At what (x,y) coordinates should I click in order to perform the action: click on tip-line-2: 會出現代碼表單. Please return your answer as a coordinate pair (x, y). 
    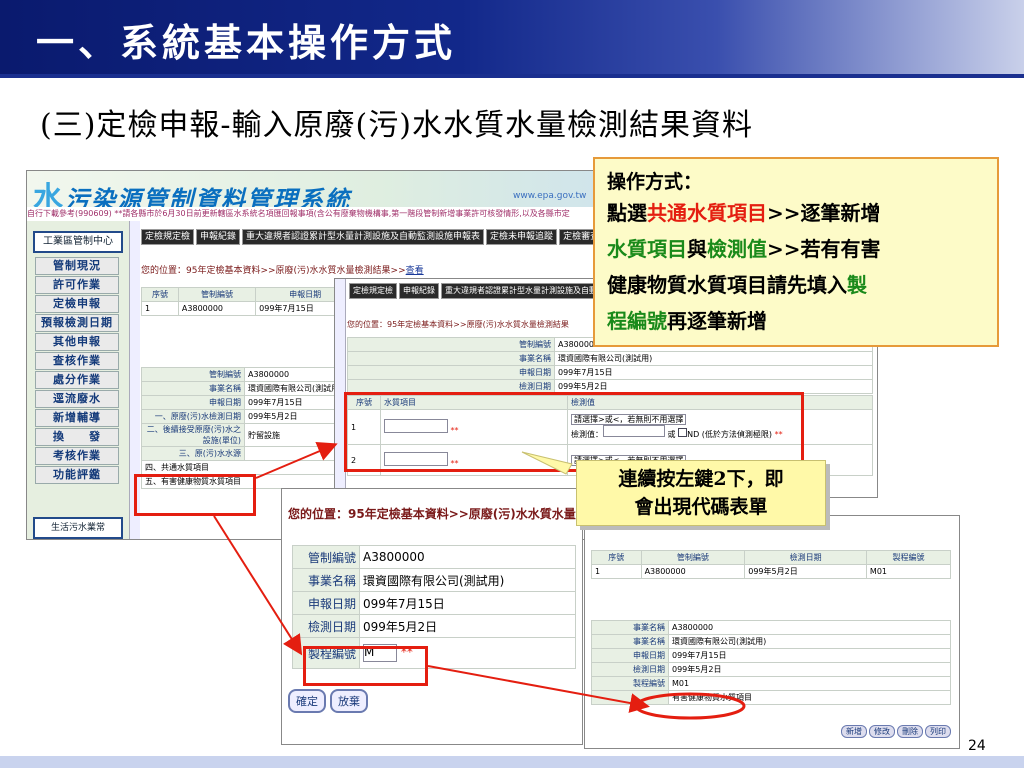
    Looking at the image, I should click on (701, 507).